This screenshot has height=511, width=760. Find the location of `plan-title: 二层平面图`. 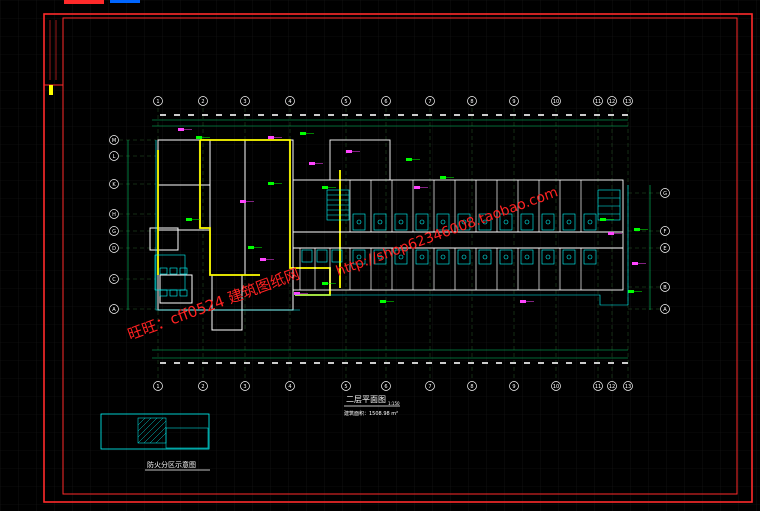

plan-title: 二层平面图 is located at coordinates (366, 399).